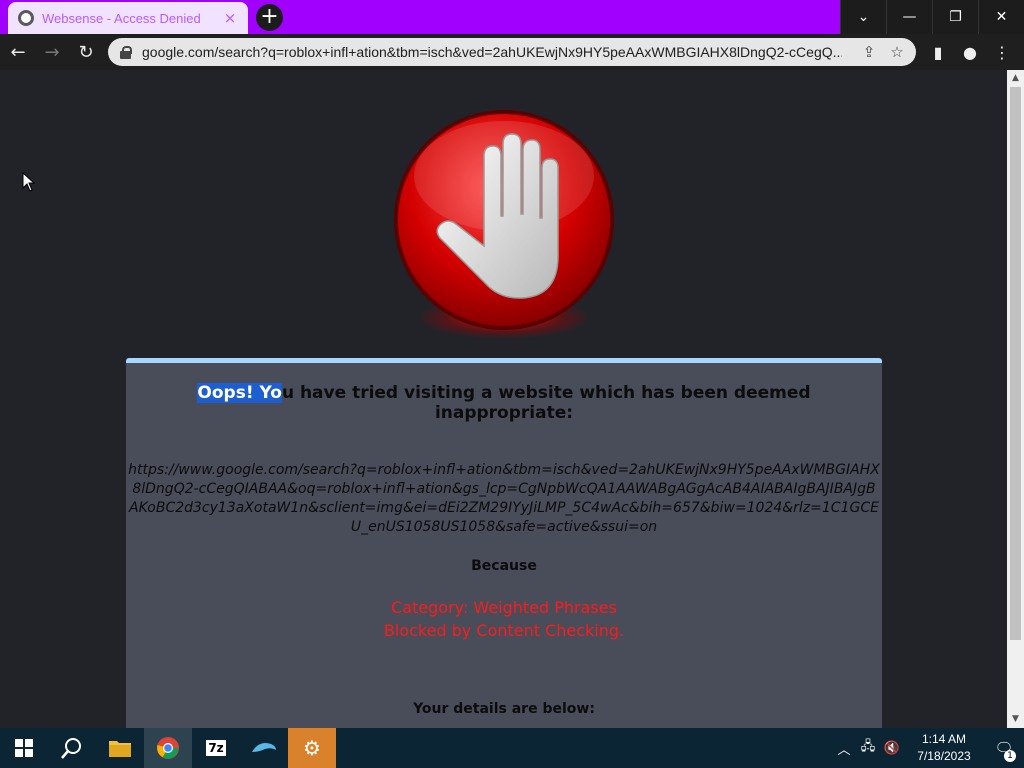  I want to click on folder-icon, so click(120, 749).